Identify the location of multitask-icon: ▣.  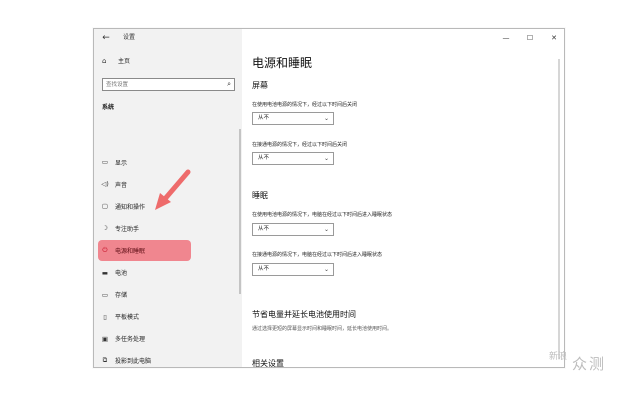
(105, 338).